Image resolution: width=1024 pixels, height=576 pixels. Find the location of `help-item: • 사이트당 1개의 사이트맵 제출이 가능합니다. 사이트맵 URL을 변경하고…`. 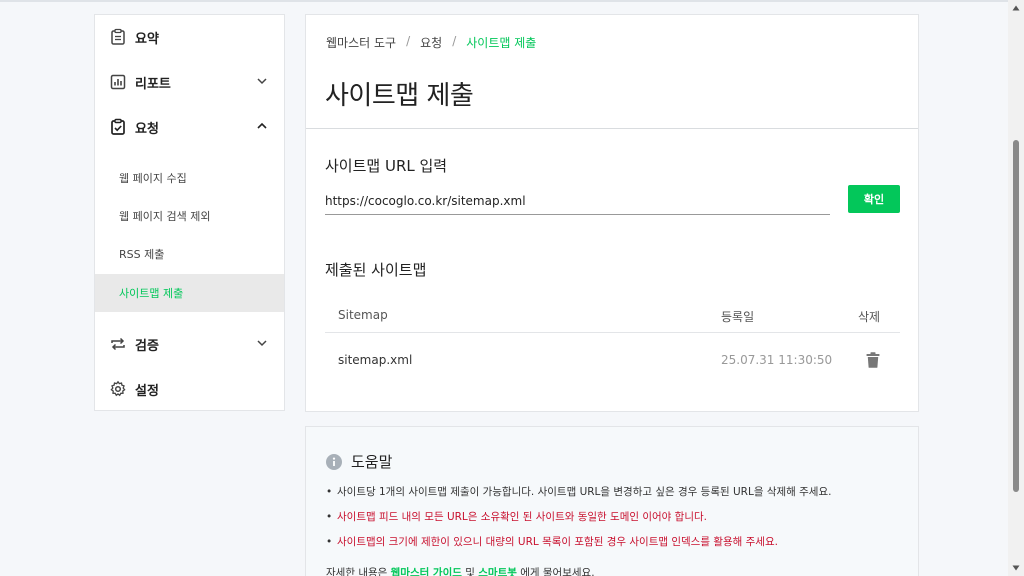

help-item: • 사이트당 1개의 사이트맵 제출이 가능합니다. 사이트맵 URL을 변경하고… is located at coordinates (578, 496).